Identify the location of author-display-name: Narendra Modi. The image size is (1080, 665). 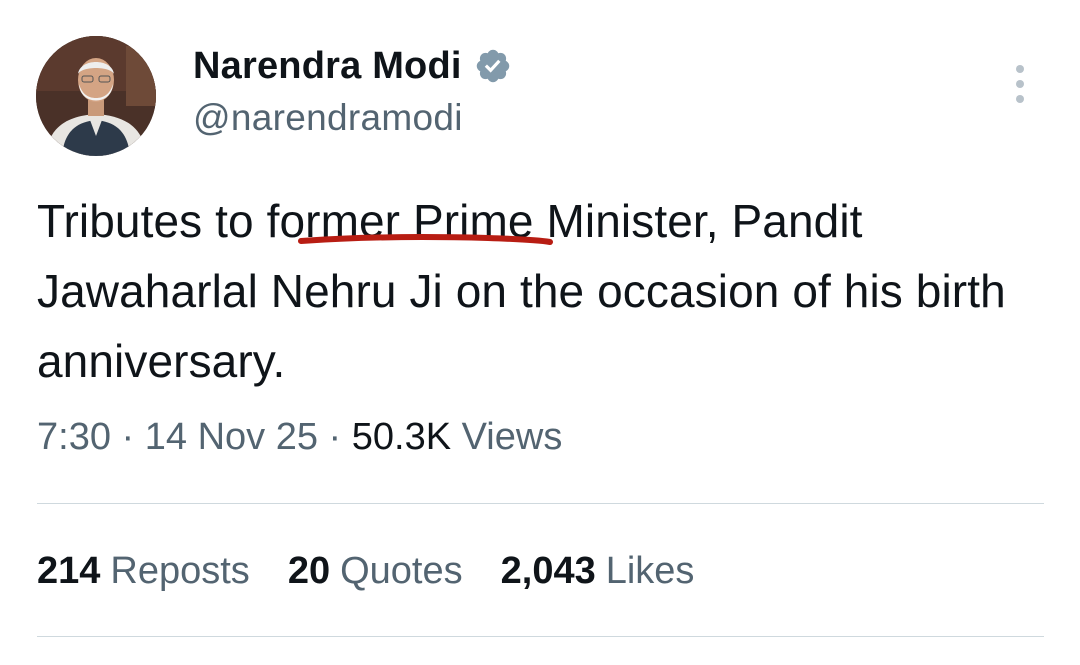
(327, 66).